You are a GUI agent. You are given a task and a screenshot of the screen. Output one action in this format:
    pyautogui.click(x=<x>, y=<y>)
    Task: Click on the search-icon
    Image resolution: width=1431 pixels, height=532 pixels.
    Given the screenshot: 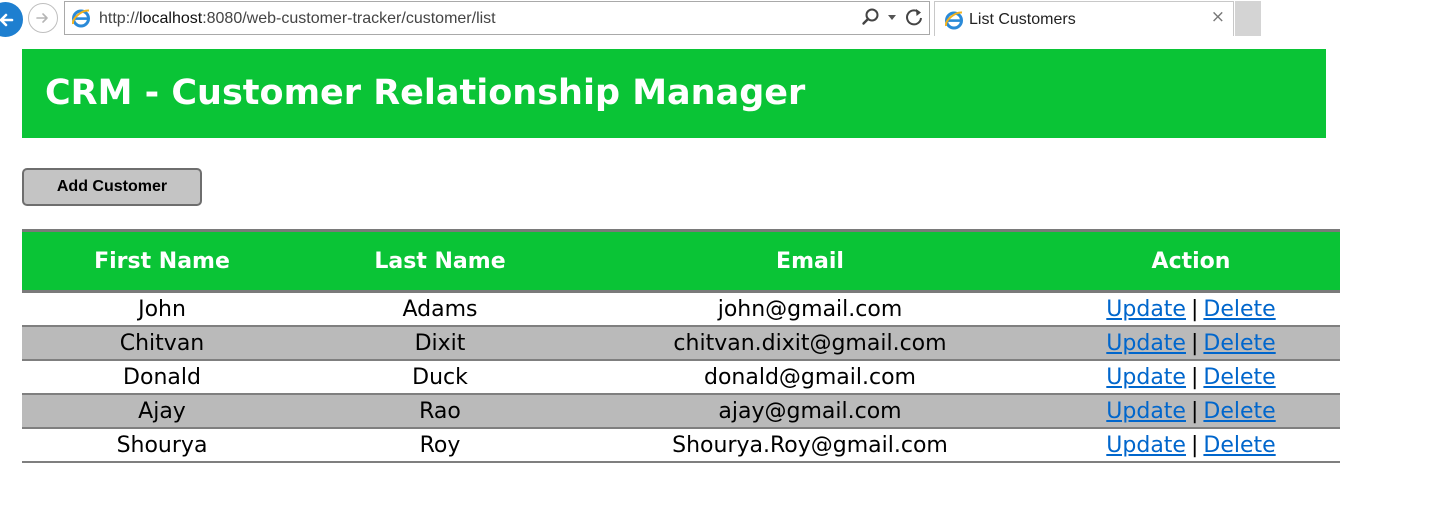 What is the action you would take?
    pyautogui.click(x=871, y=19)
    